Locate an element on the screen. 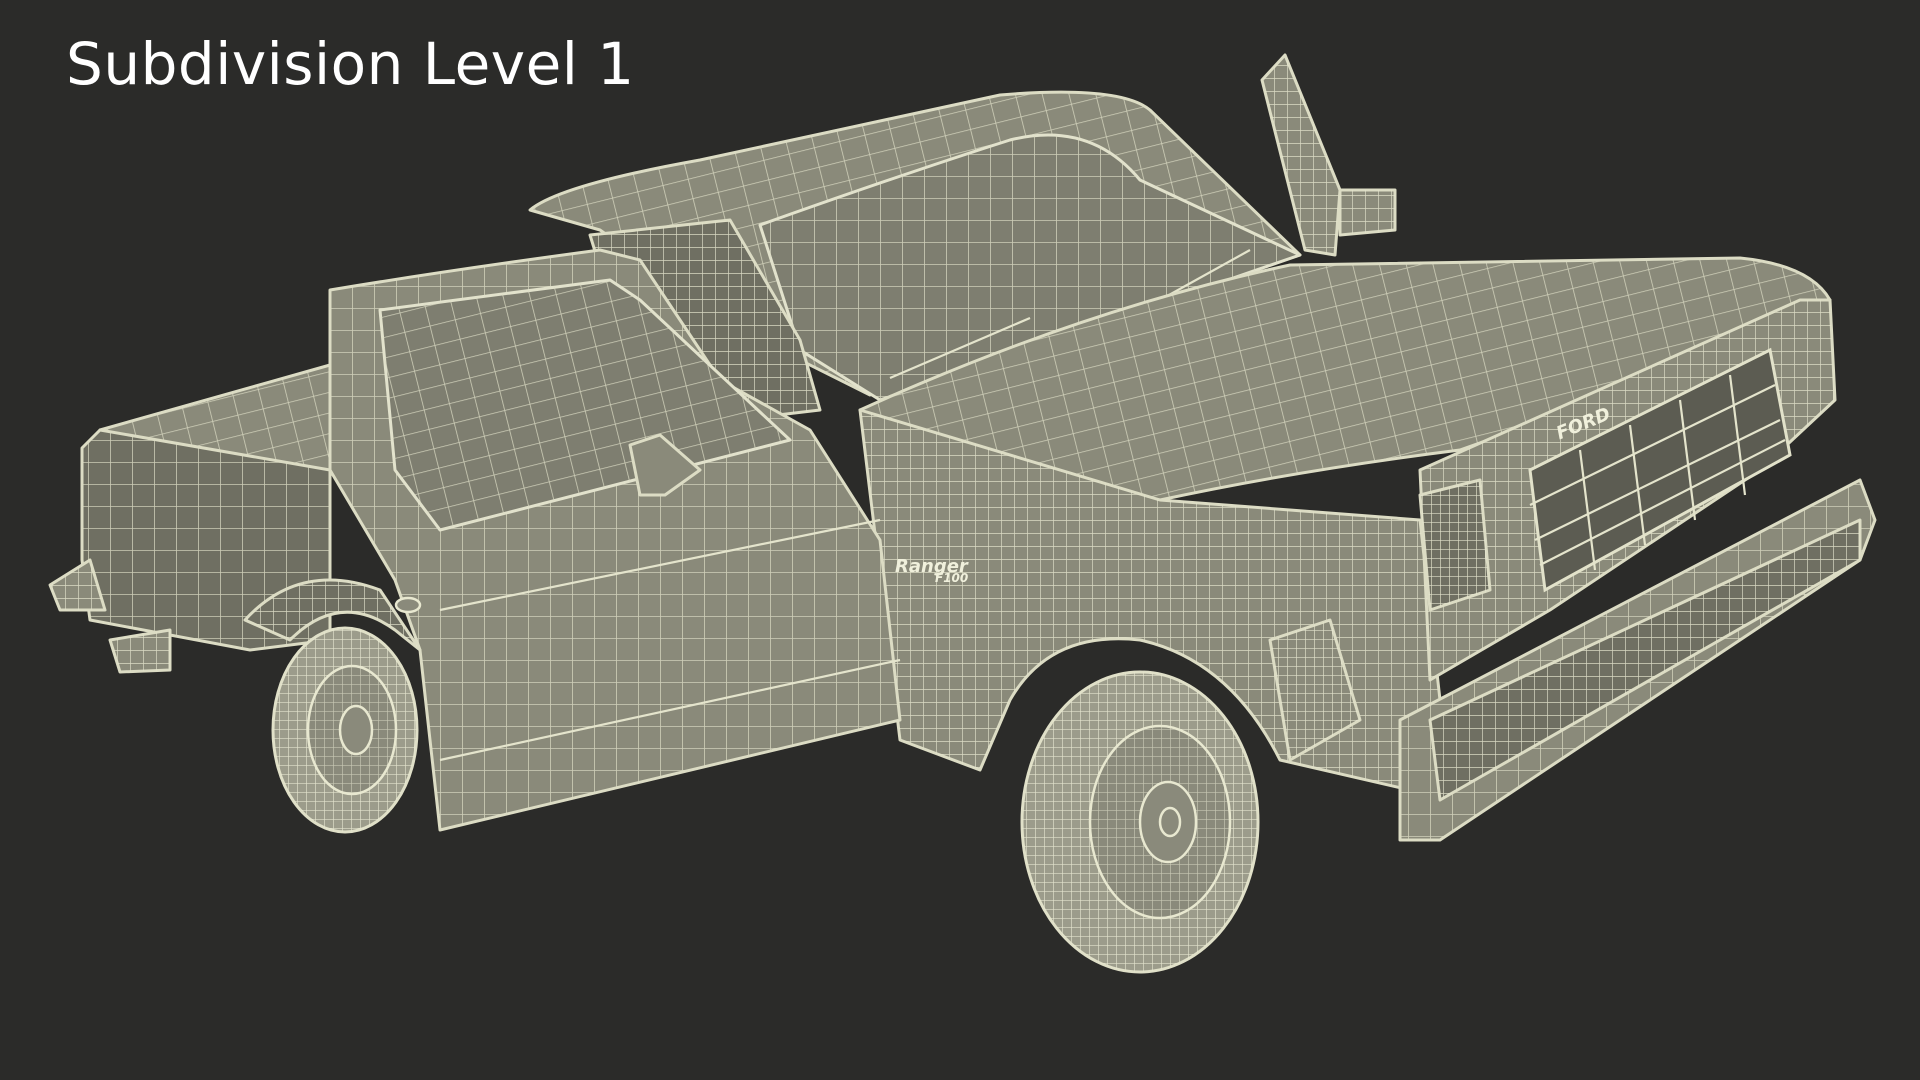 The width and height of the screenshot is (1920, 1080). rear-wheel is located at coordinates (345, 730).